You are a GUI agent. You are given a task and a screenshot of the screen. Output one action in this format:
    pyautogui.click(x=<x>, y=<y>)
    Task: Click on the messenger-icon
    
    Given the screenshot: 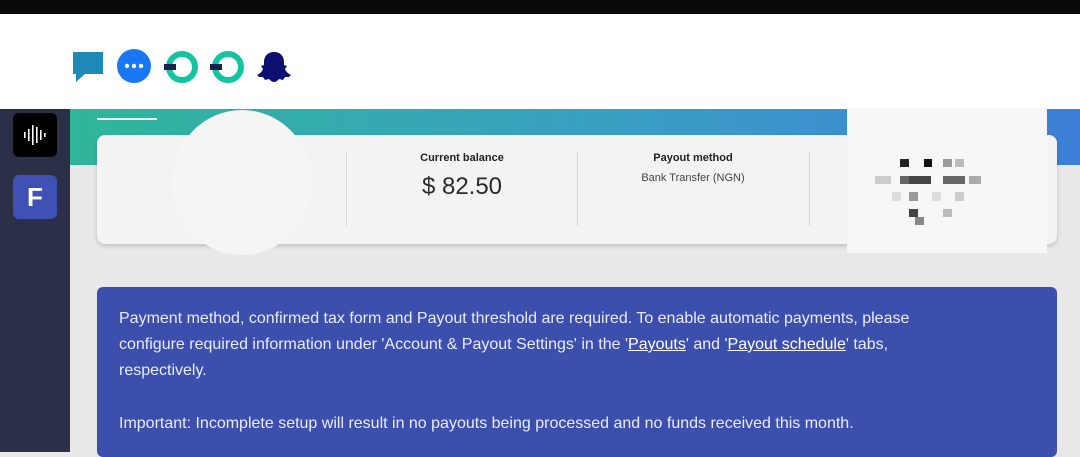 What is the action you would take?
    pyautogui.click(x=134, y=67)
    